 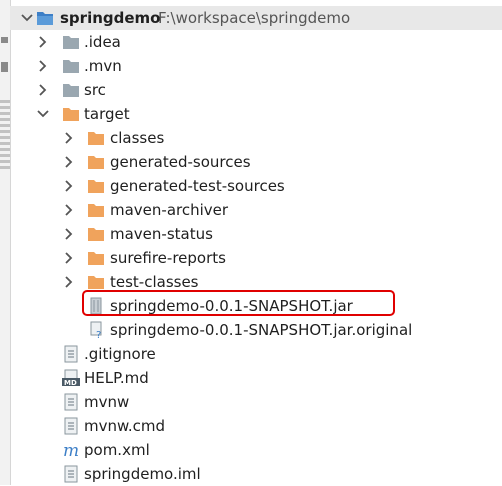 What do you see at coordinates (102, 42) in the screenshot?
I see `item-label: .idea` at bounding box center [102, 42].